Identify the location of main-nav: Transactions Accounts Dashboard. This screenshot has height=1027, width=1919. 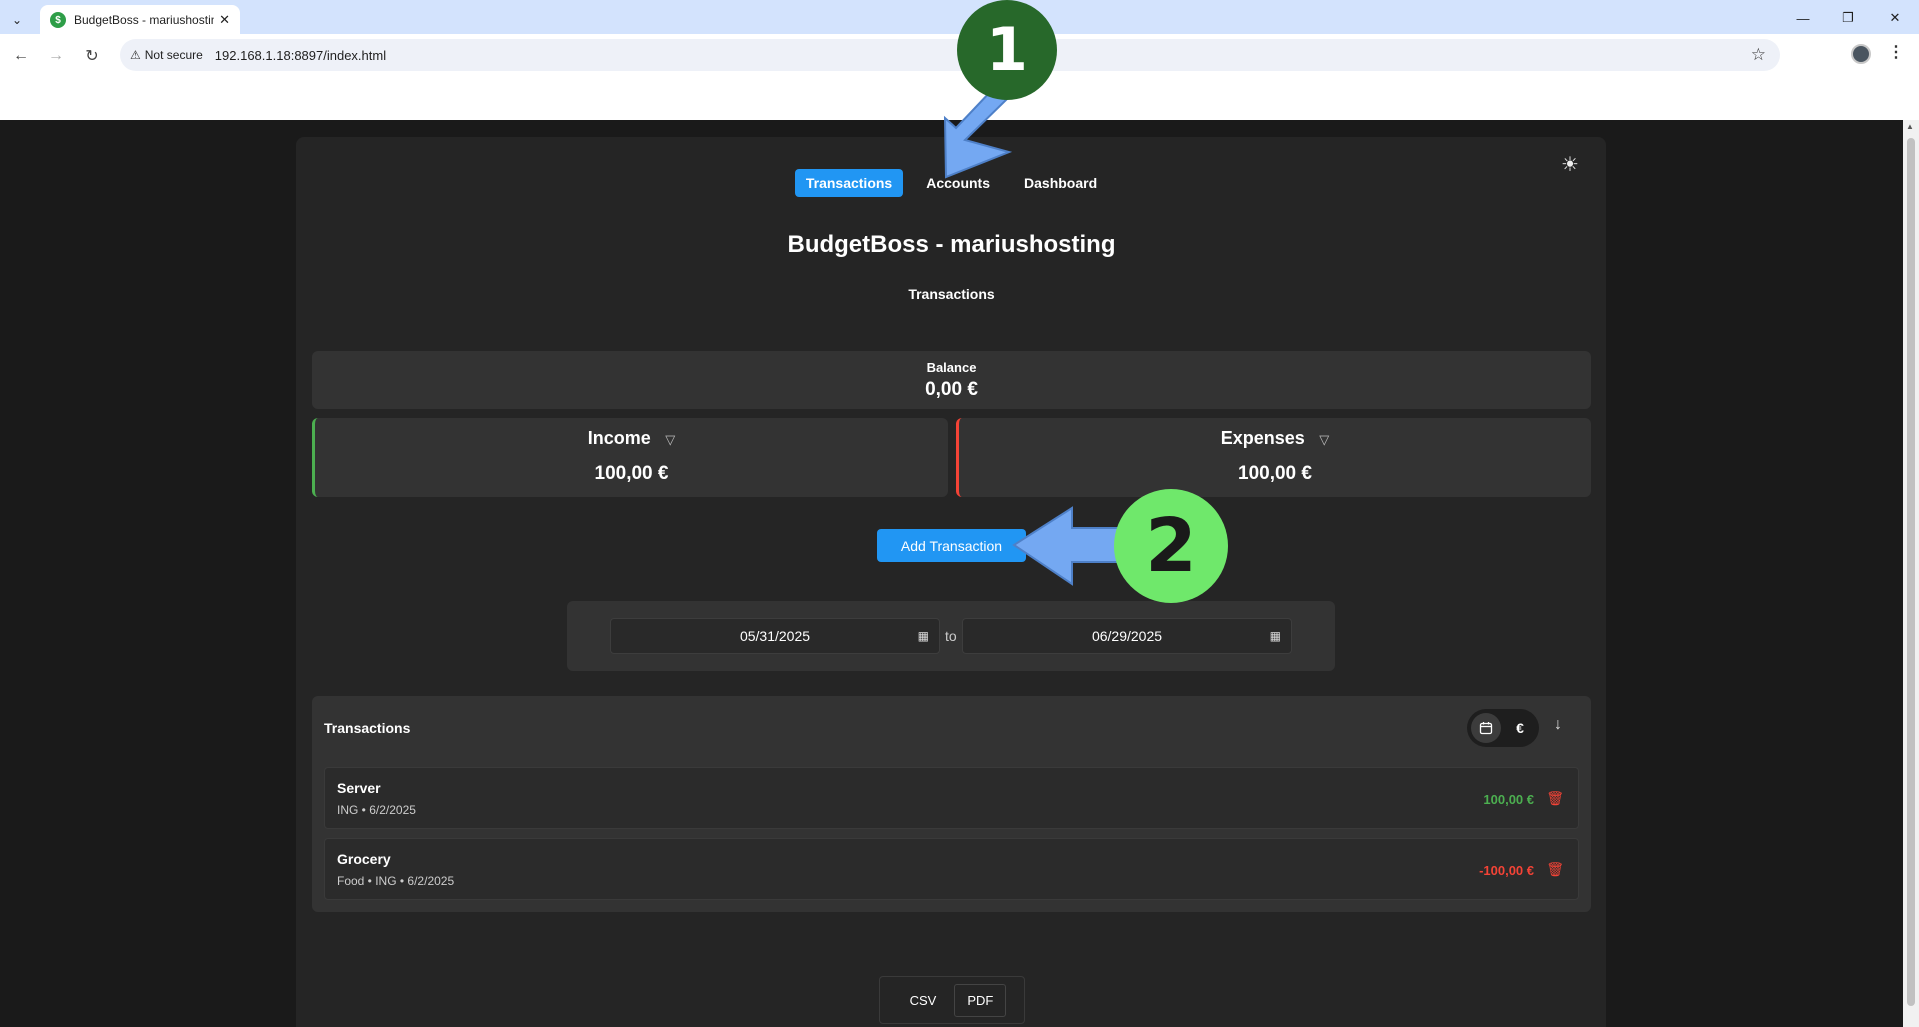
(951, 183).